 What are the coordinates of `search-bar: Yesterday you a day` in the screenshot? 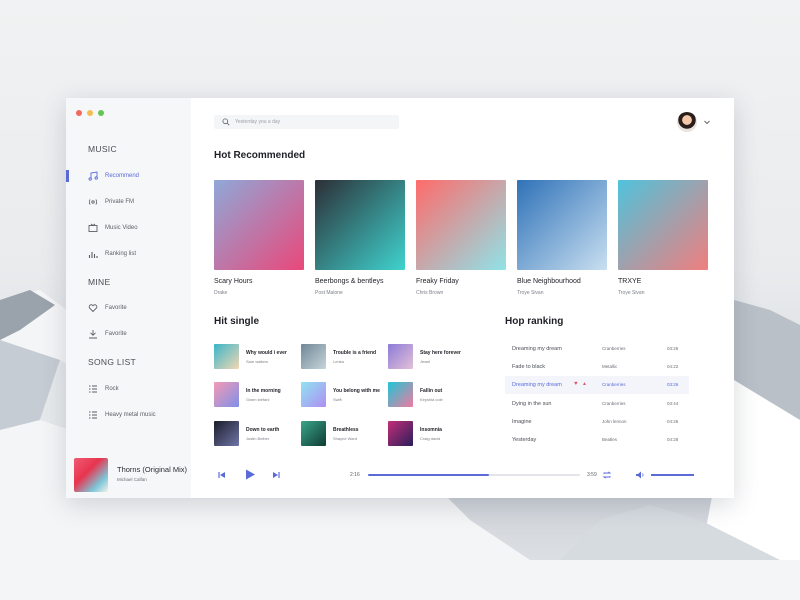 It's located at (306, 122).